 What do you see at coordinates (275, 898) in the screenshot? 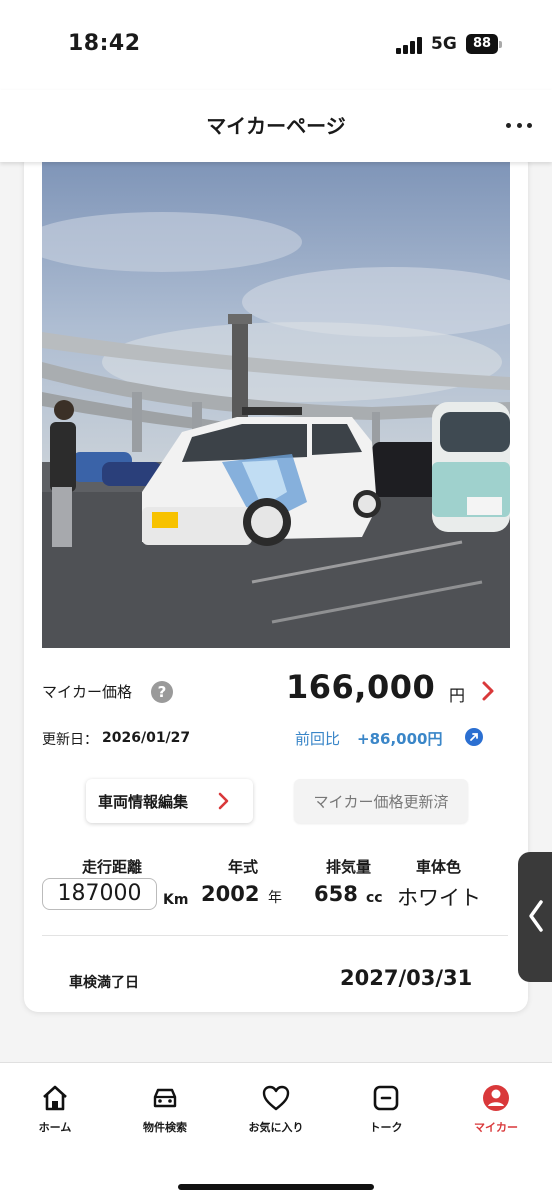
I see `year-unit: 年` at bounding box center [275, 898].